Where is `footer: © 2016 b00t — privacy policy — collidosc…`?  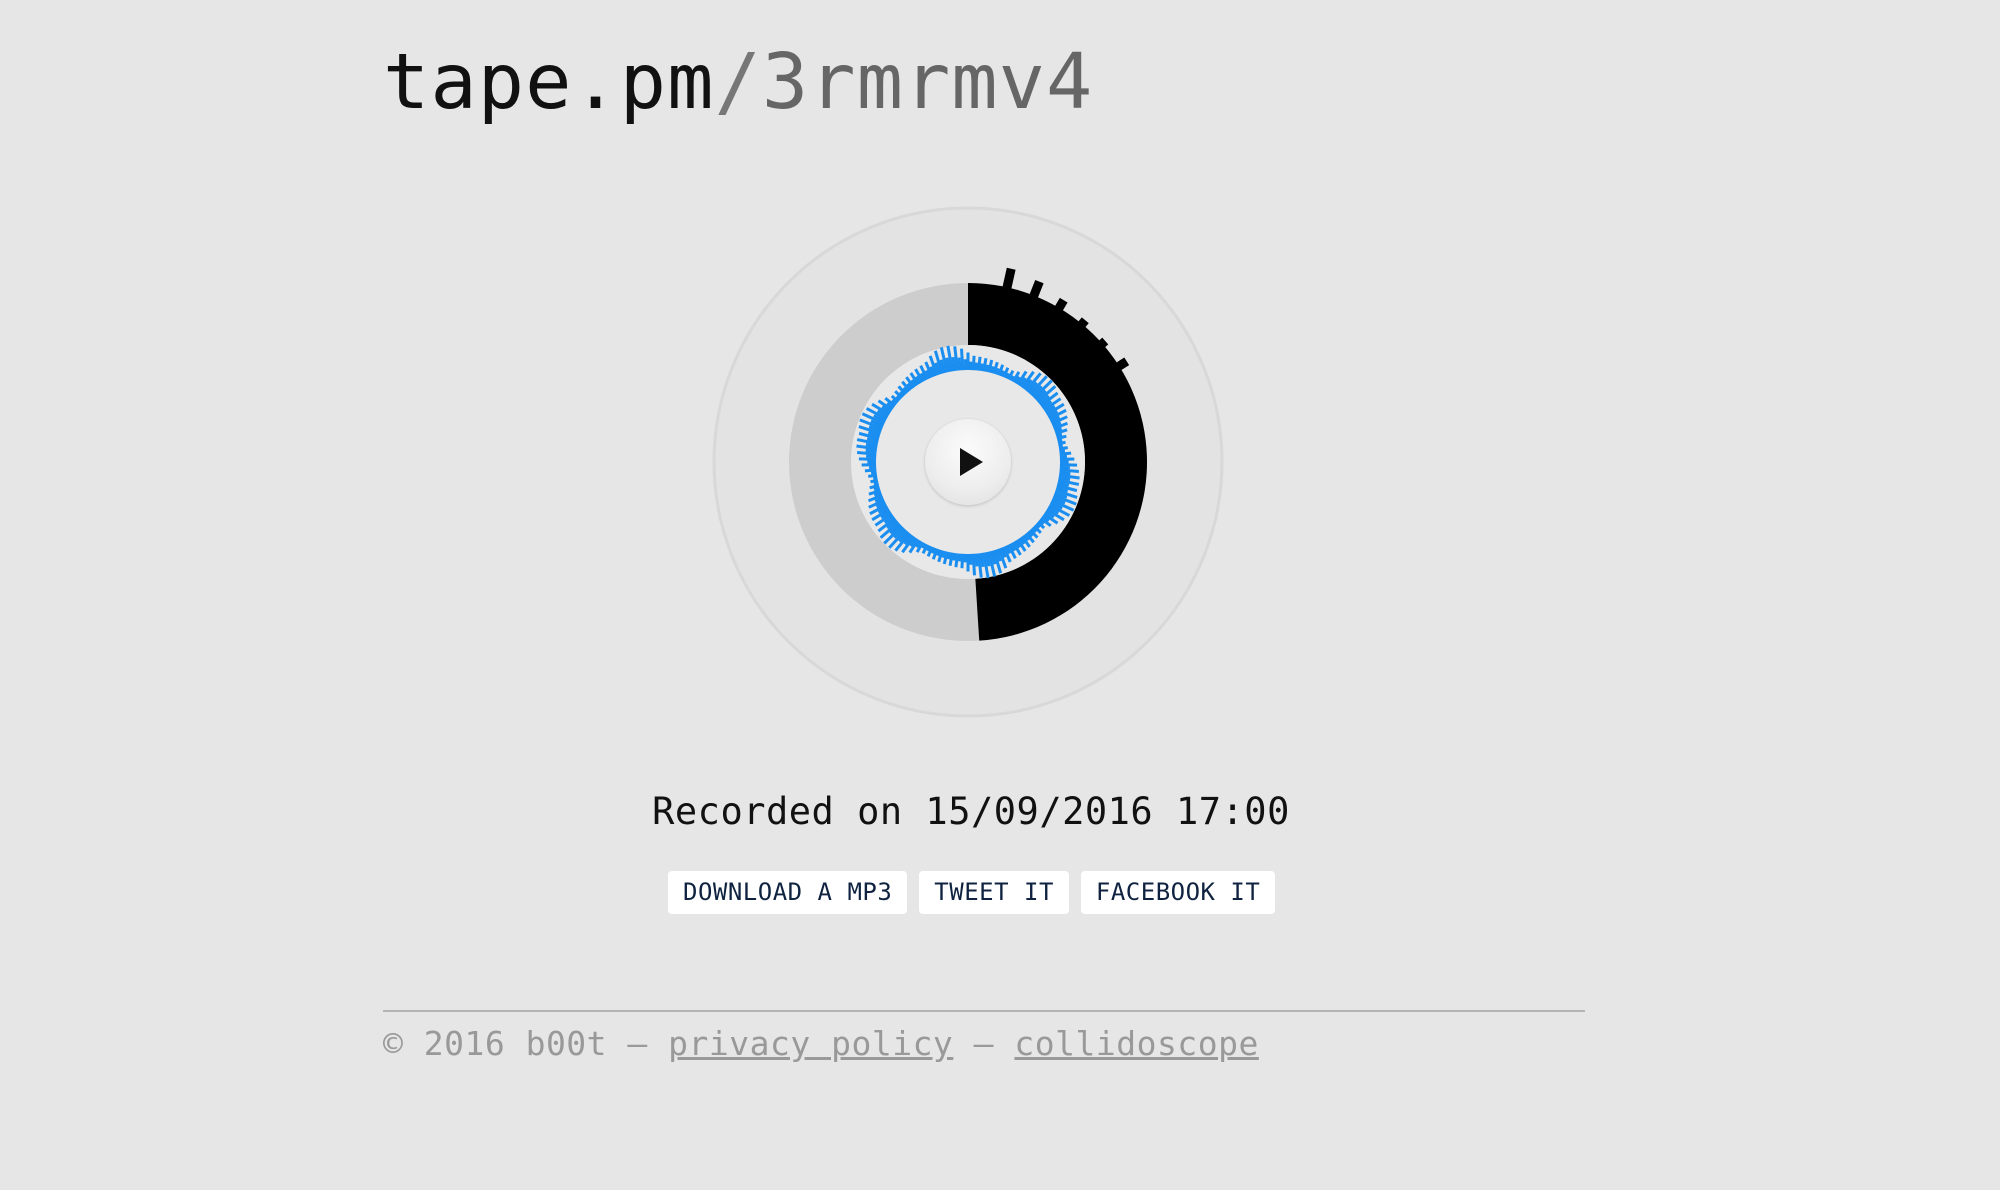 footer: © 2016 b00t — privacy policy — collidosc… is located at coordinates (821, 1044).